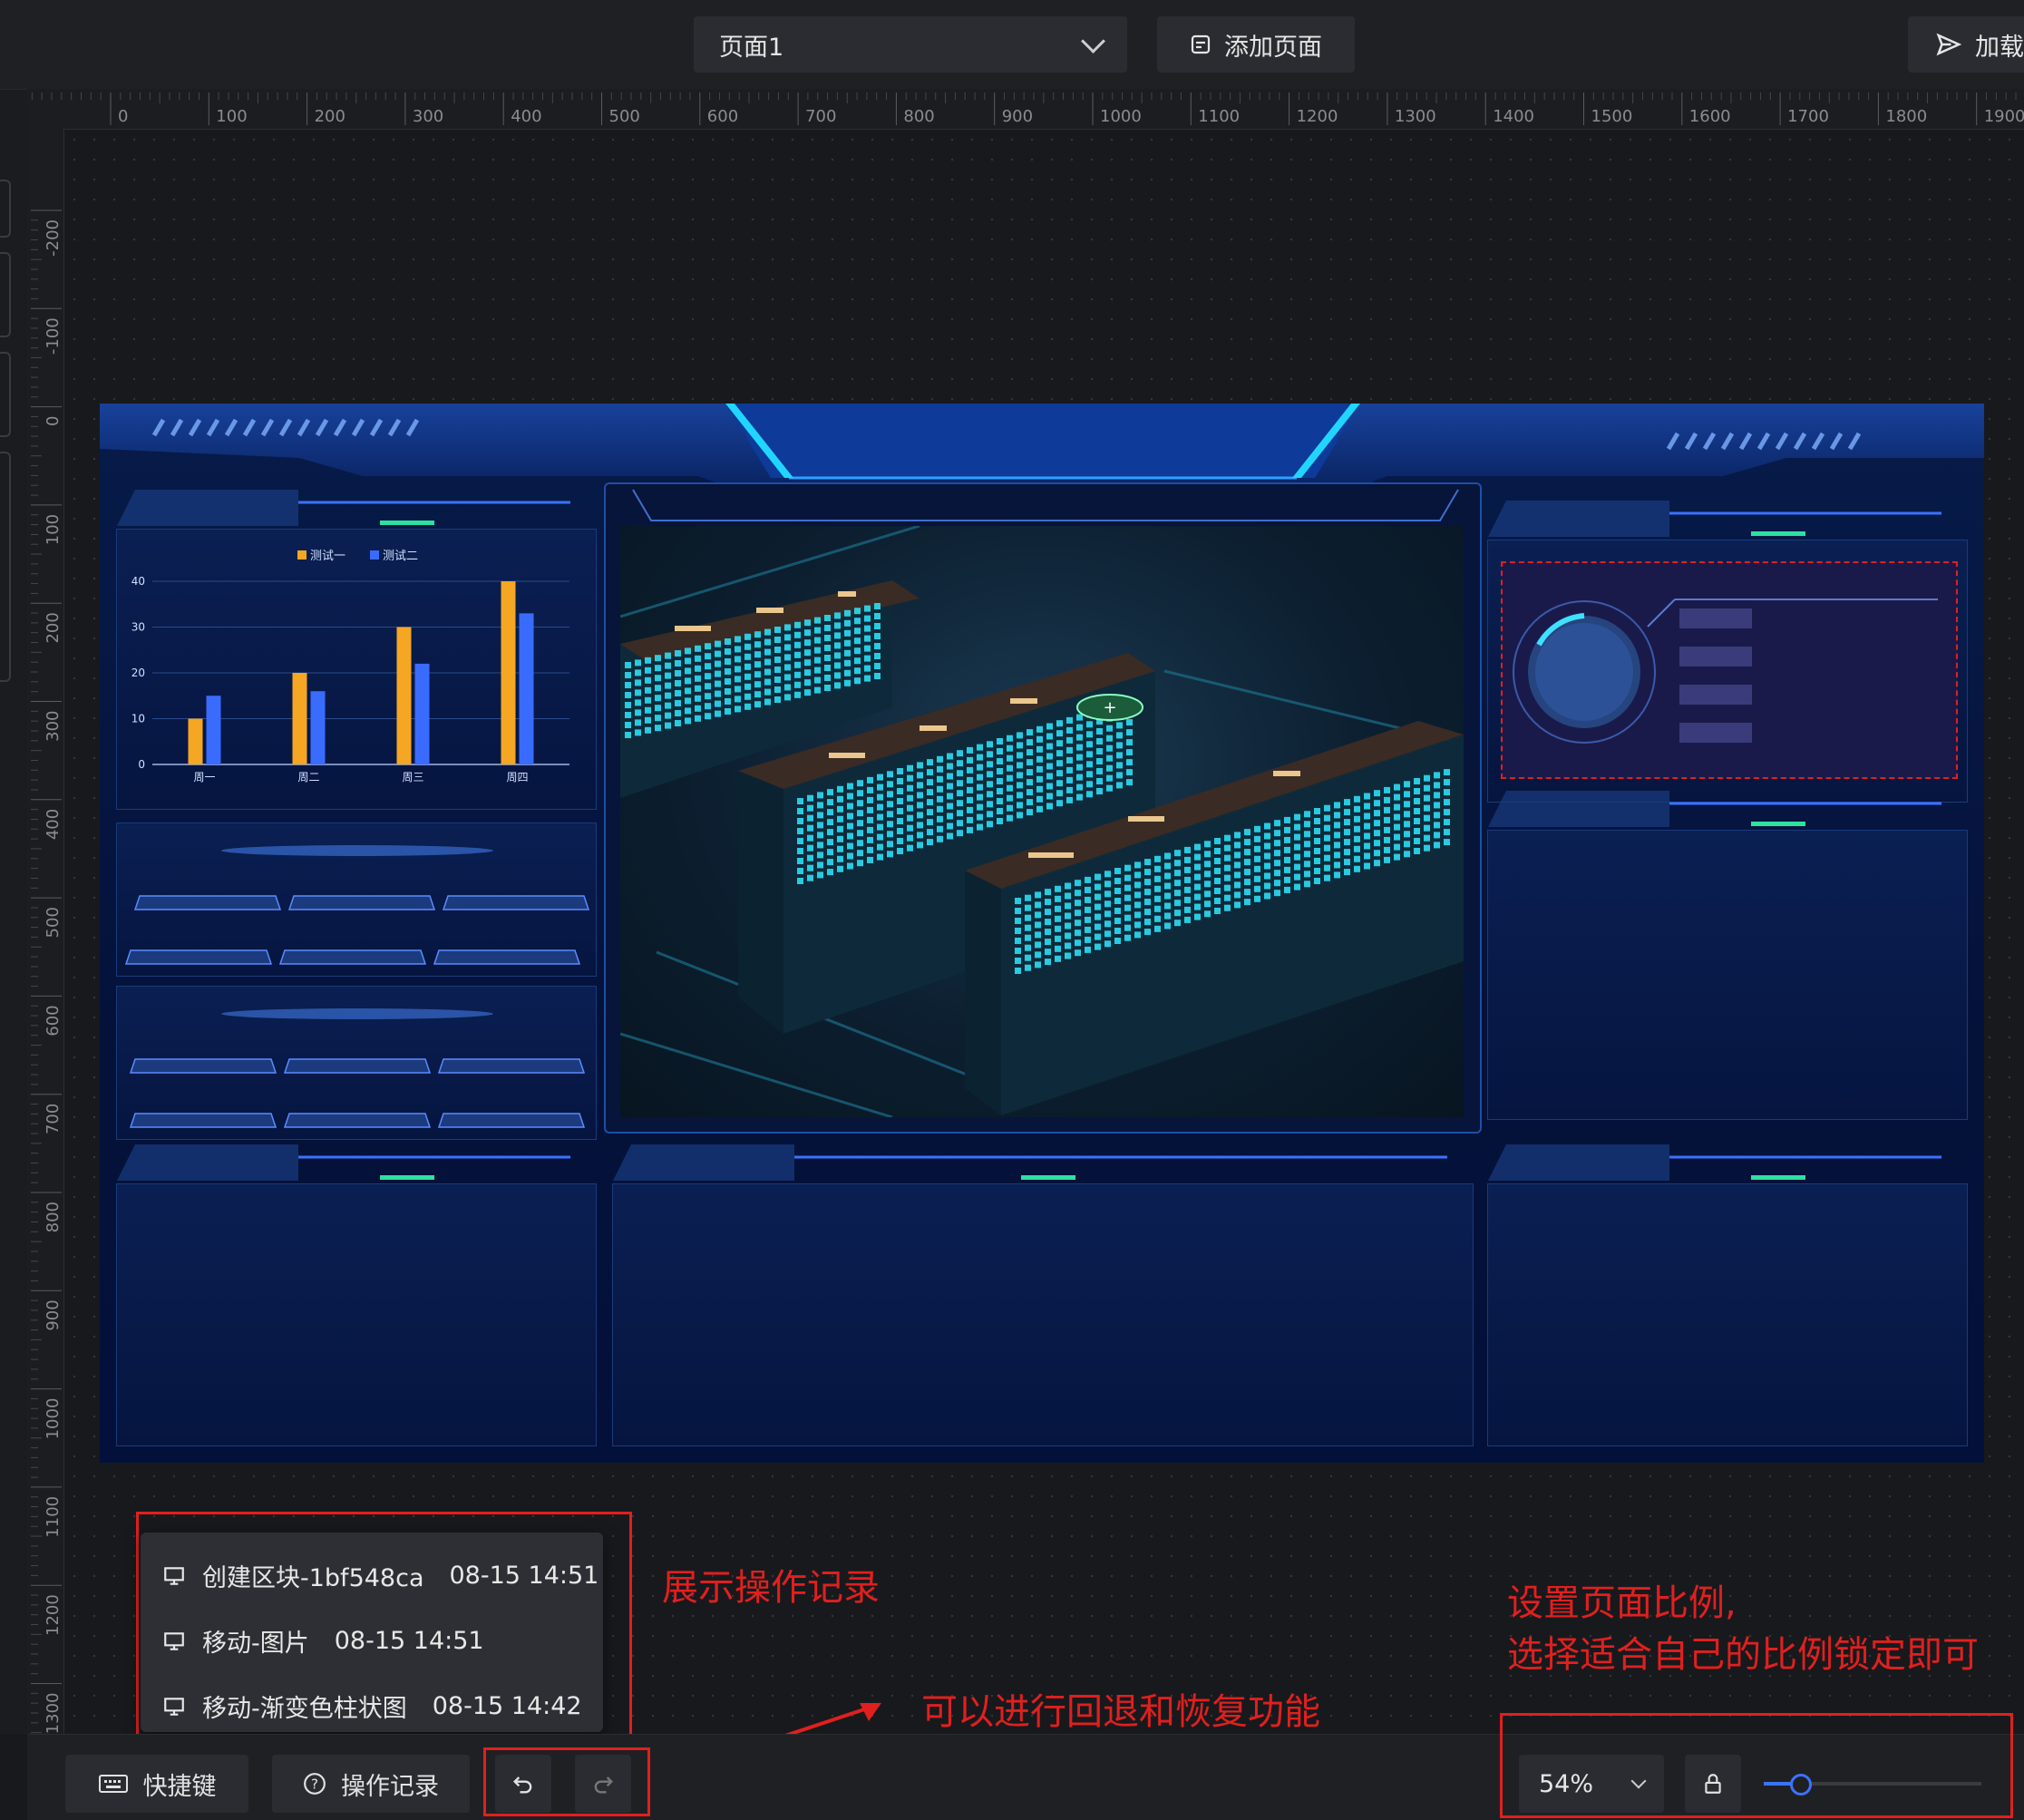 The height and width of the screenshot is (1820, 2024). Describe the element at coordinates (371, 1784) in the screenshot. I see `history-button: ? 操作记录` at that location.